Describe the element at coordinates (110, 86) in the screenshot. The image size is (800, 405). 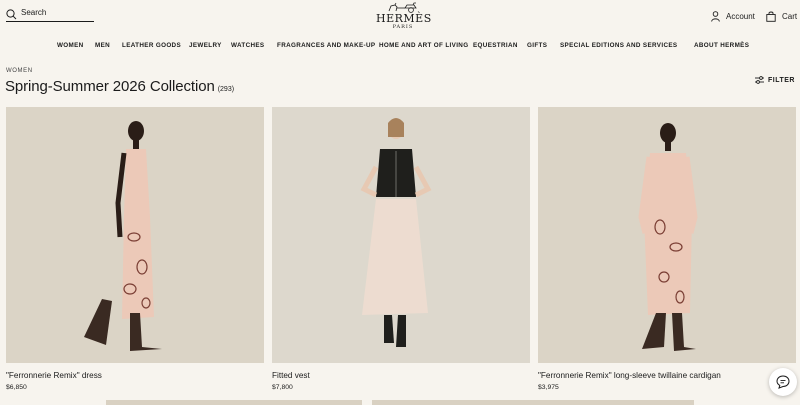
I see `page-title: Spring-Summer 2026 Collection` at that location.